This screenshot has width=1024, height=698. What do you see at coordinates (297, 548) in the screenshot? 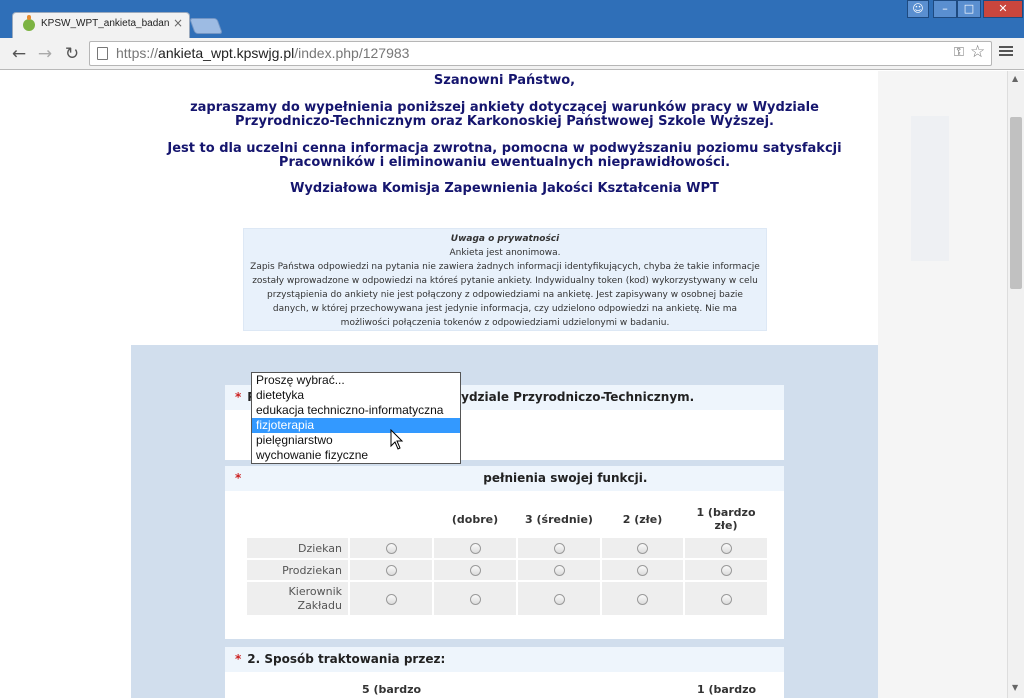
I see `row-label: Dziekan` at bounding box center [297, 548].